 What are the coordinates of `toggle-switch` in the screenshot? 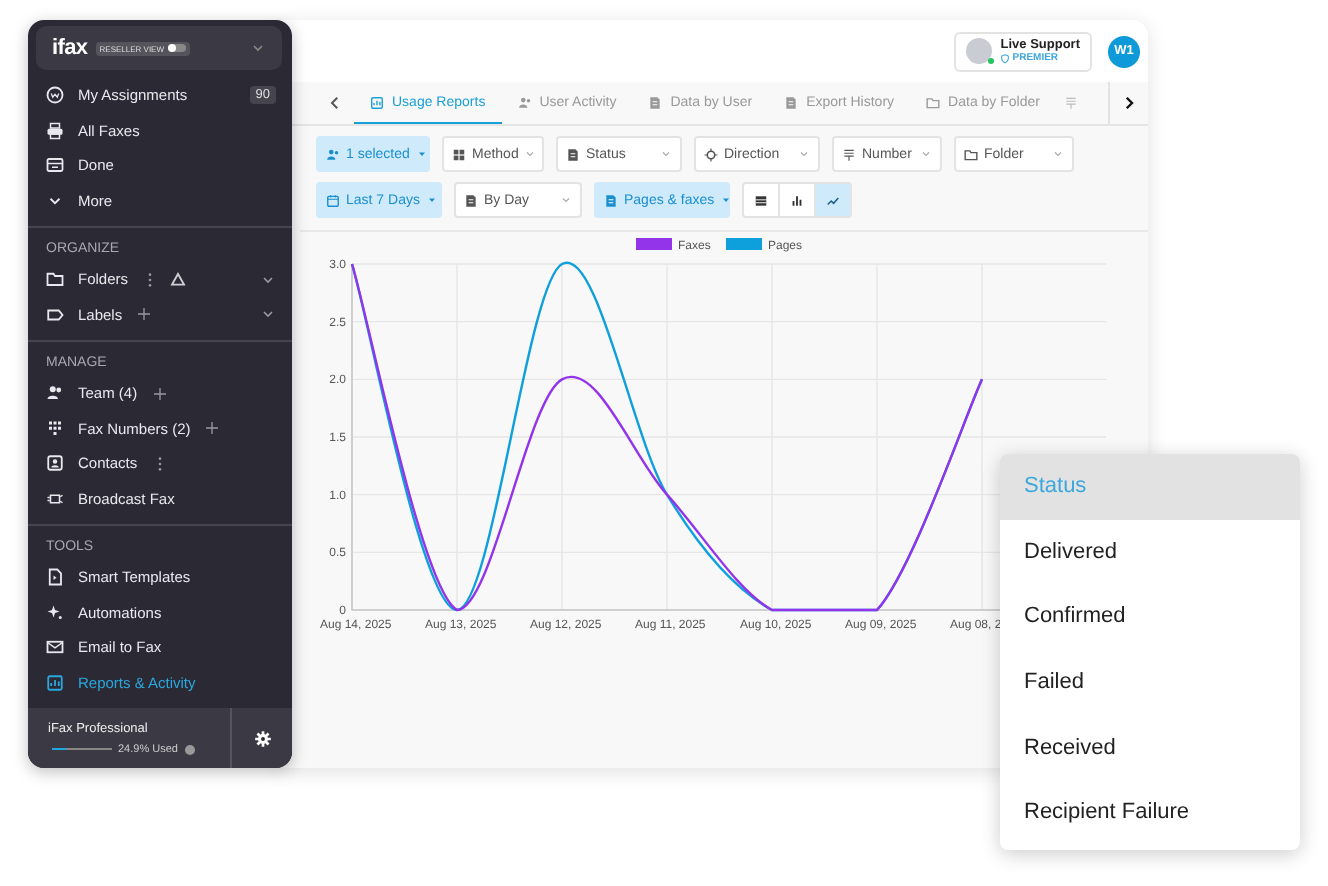 It's located at (177, 48).